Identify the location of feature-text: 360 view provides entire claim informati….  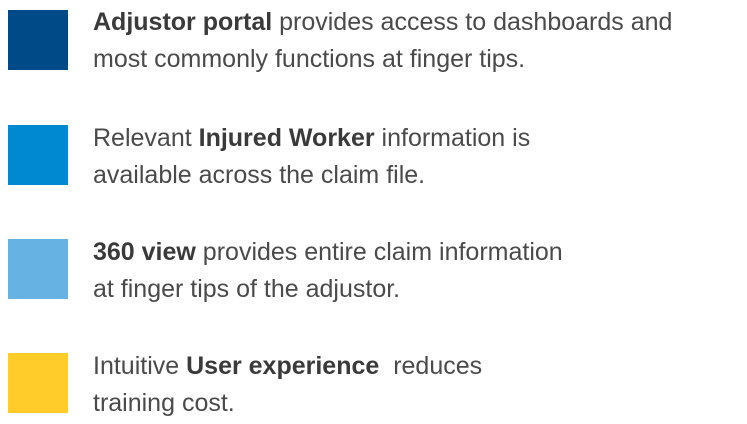
(328, 271).